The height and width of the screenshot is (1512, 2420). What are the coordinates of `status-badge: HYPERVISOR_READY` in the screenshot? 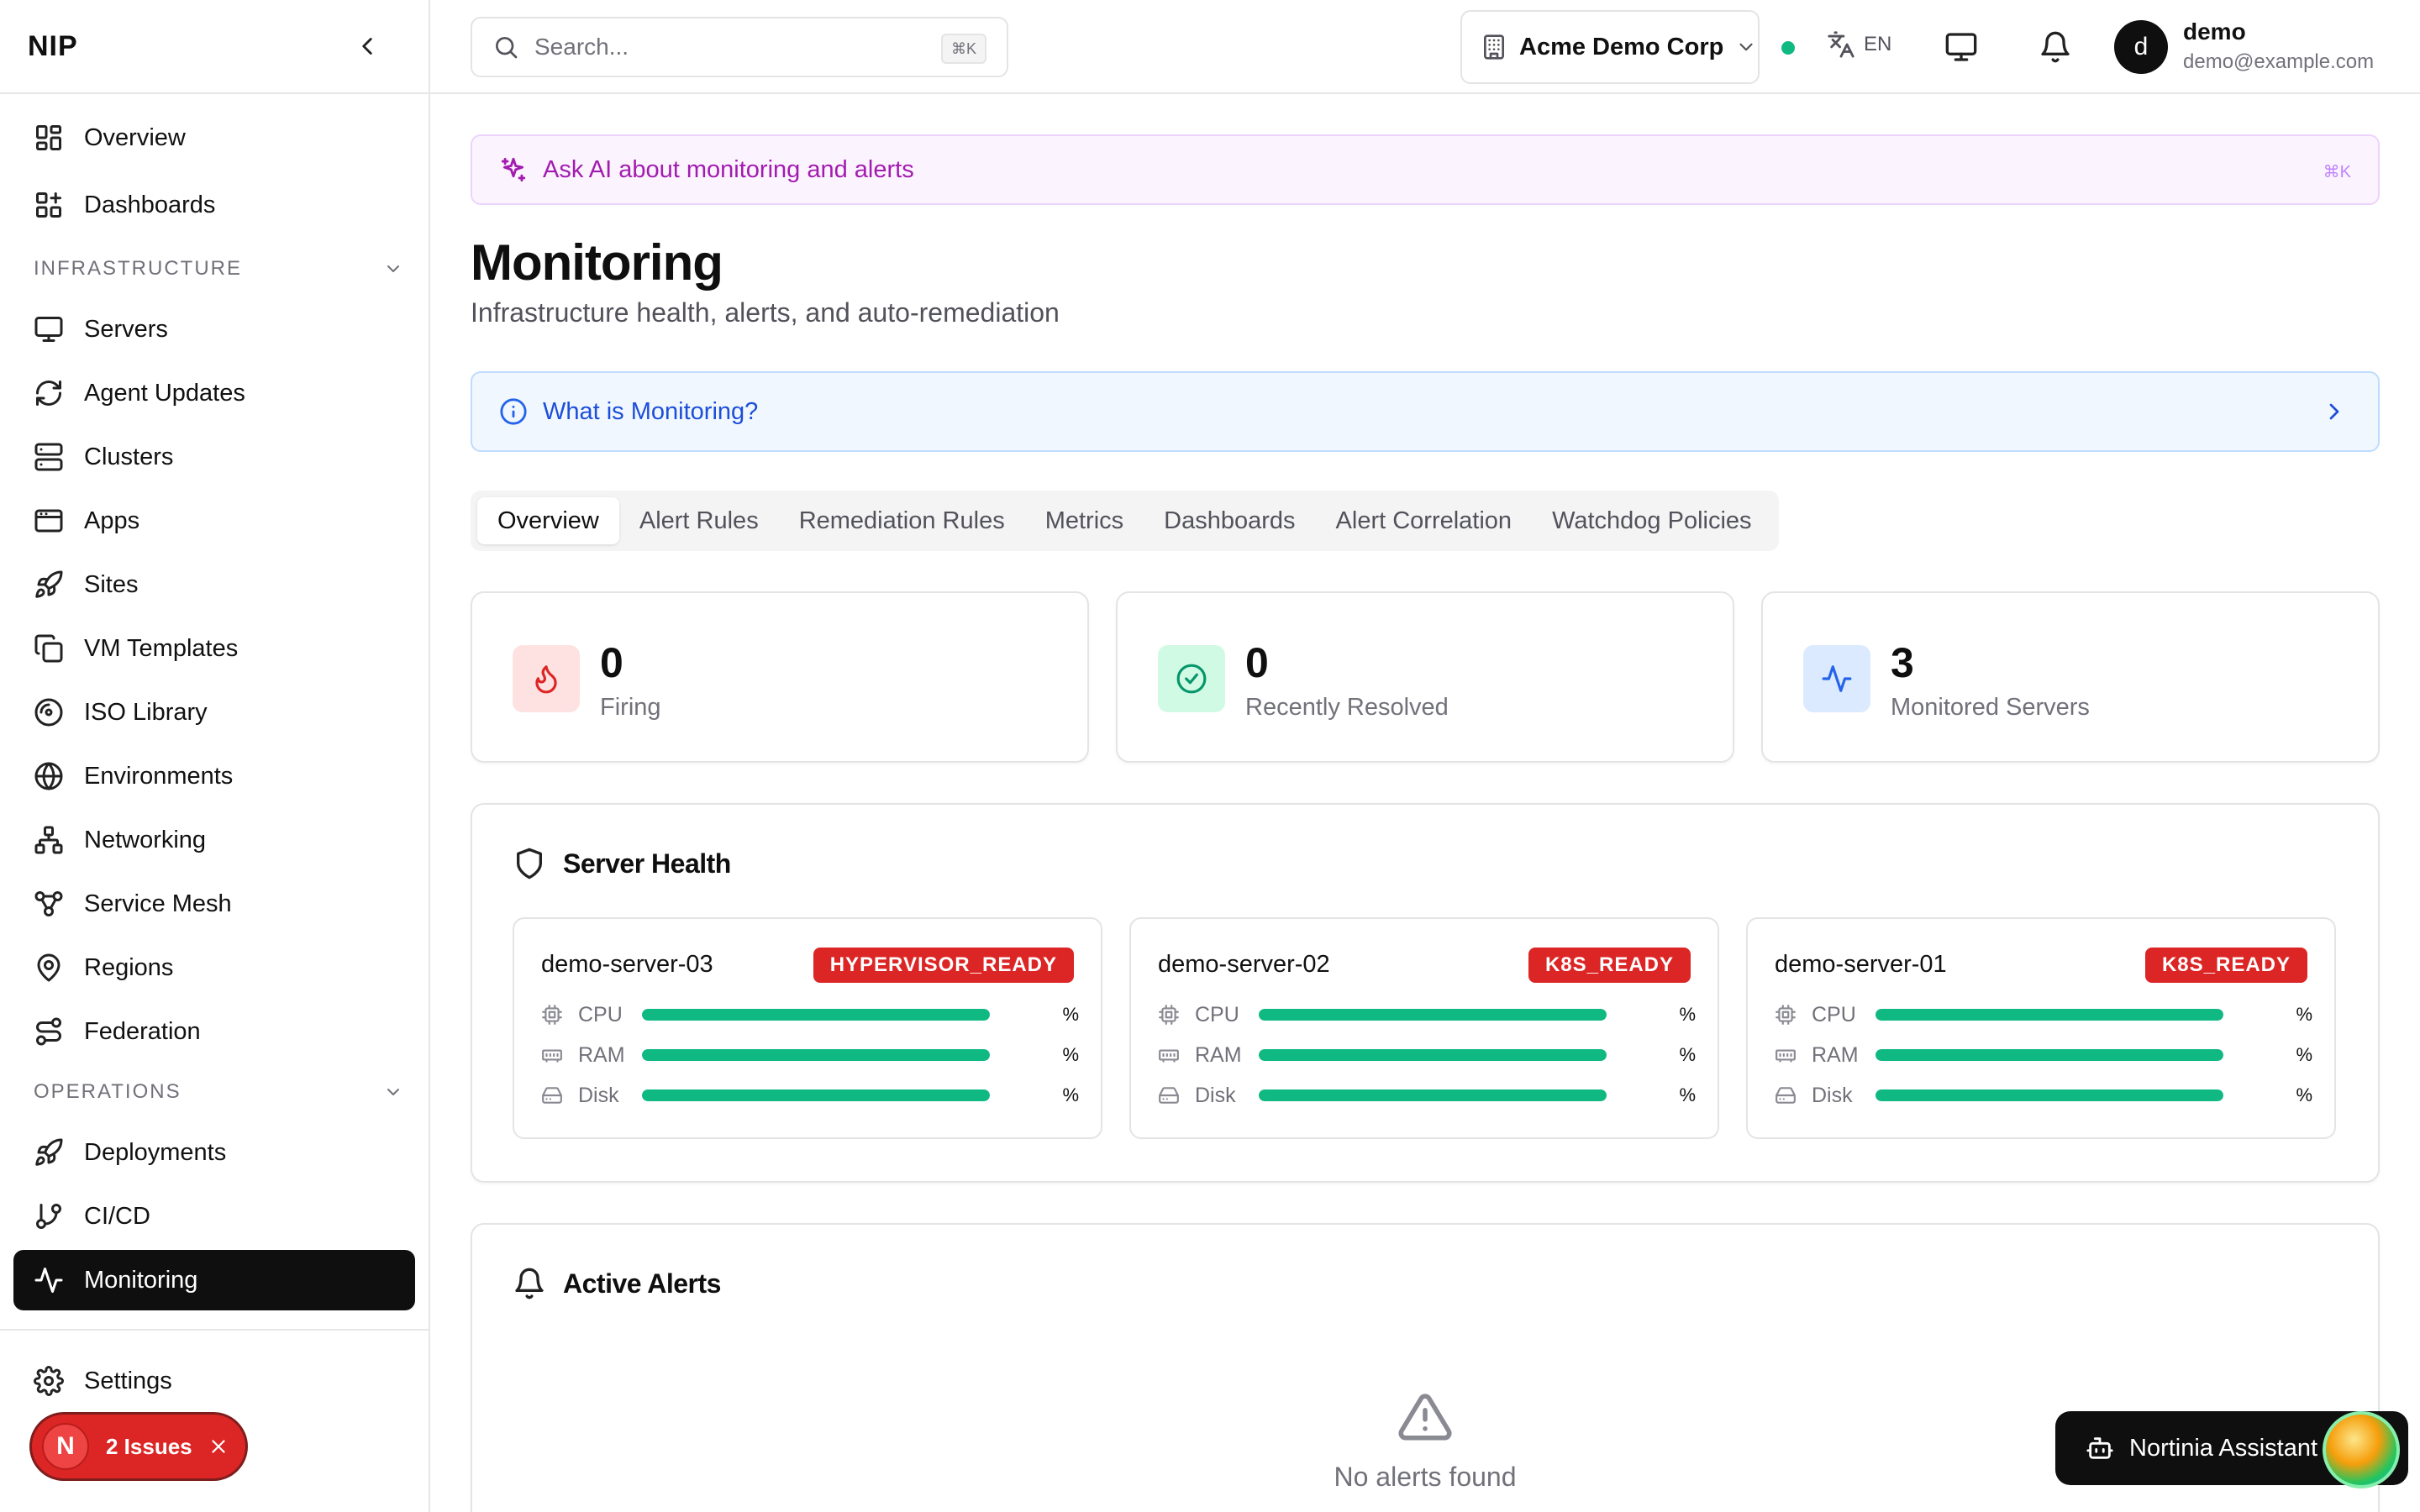 It's located at (943, 965).